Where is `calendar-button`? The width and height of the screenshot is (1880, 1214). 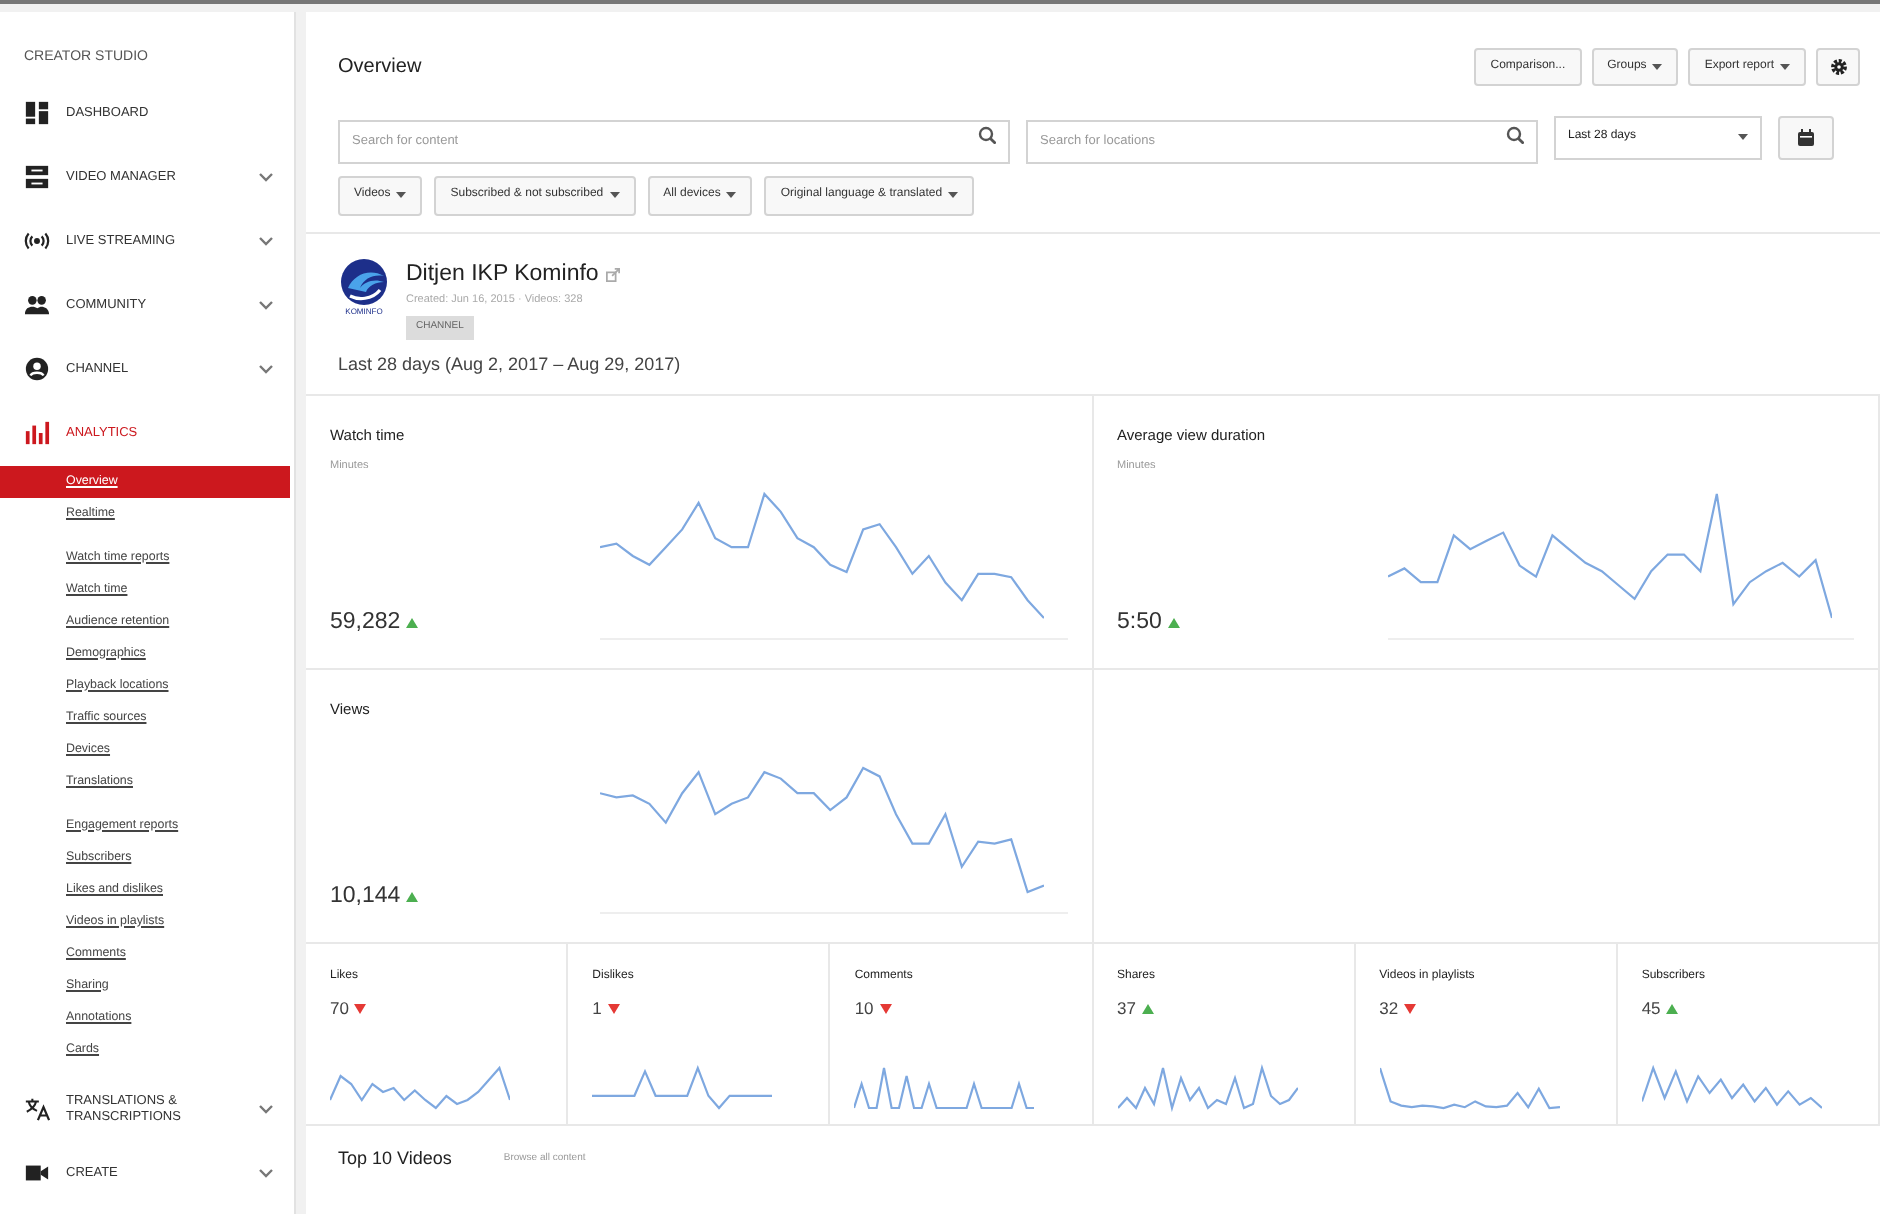 calendar-button is located at coordinates (1806, 137).